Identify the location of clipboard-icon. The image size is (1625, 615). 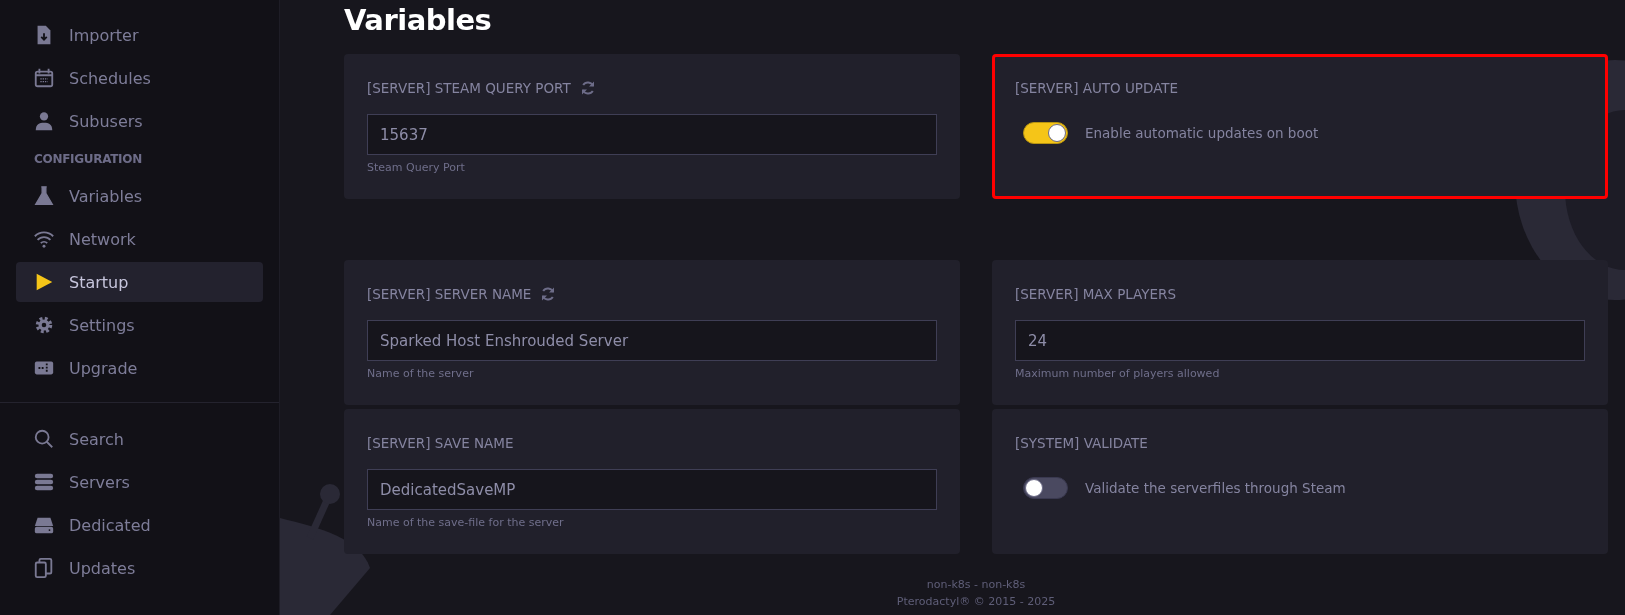
(44, 568).